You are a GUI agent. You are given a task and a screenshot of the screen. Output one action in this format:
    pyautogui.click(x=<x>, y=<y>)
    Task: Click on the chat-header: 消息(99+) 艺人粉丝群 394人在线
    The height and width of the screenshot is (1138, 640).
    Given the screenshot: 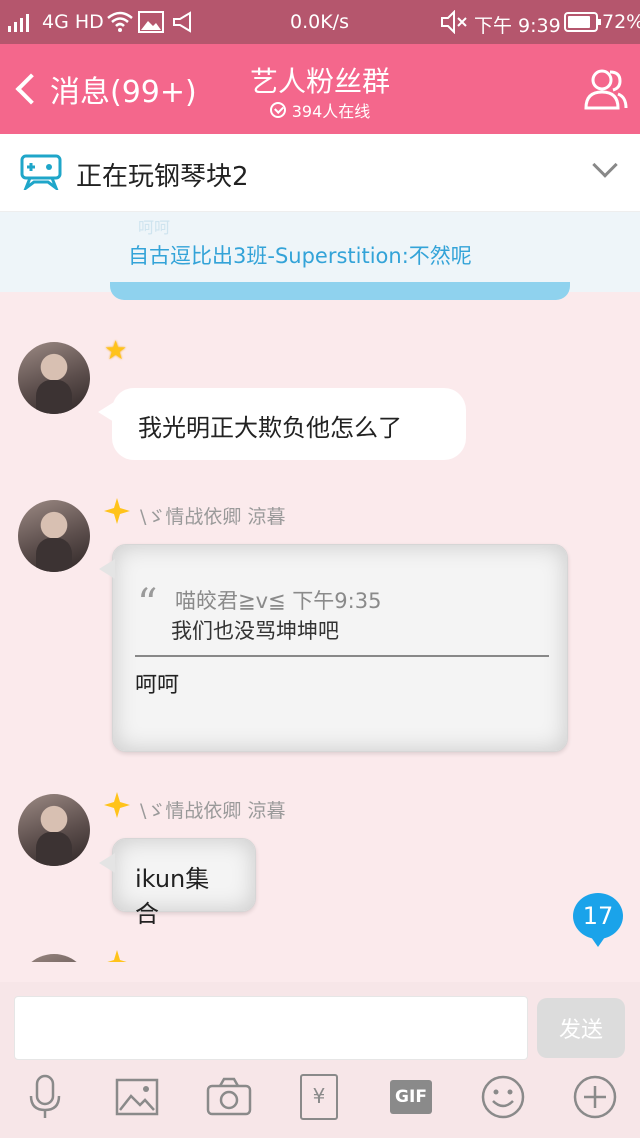 What is the action you would take?
    pyautogui.click(x=320, y=89)
    